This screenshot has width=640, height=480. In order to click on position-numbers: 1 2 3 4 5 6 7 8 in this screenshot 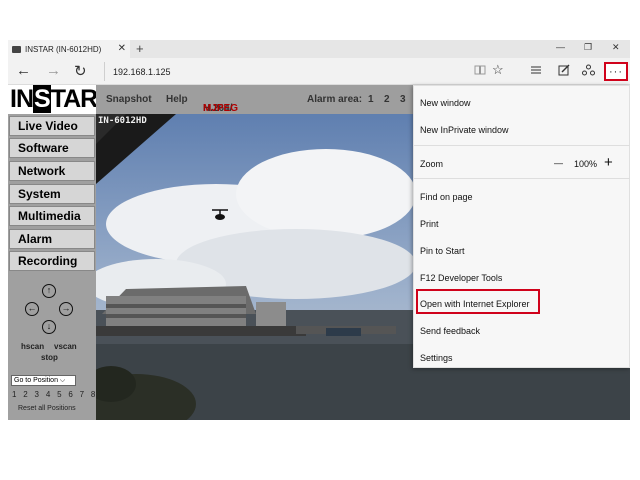, I will do `click(55, 394)`.